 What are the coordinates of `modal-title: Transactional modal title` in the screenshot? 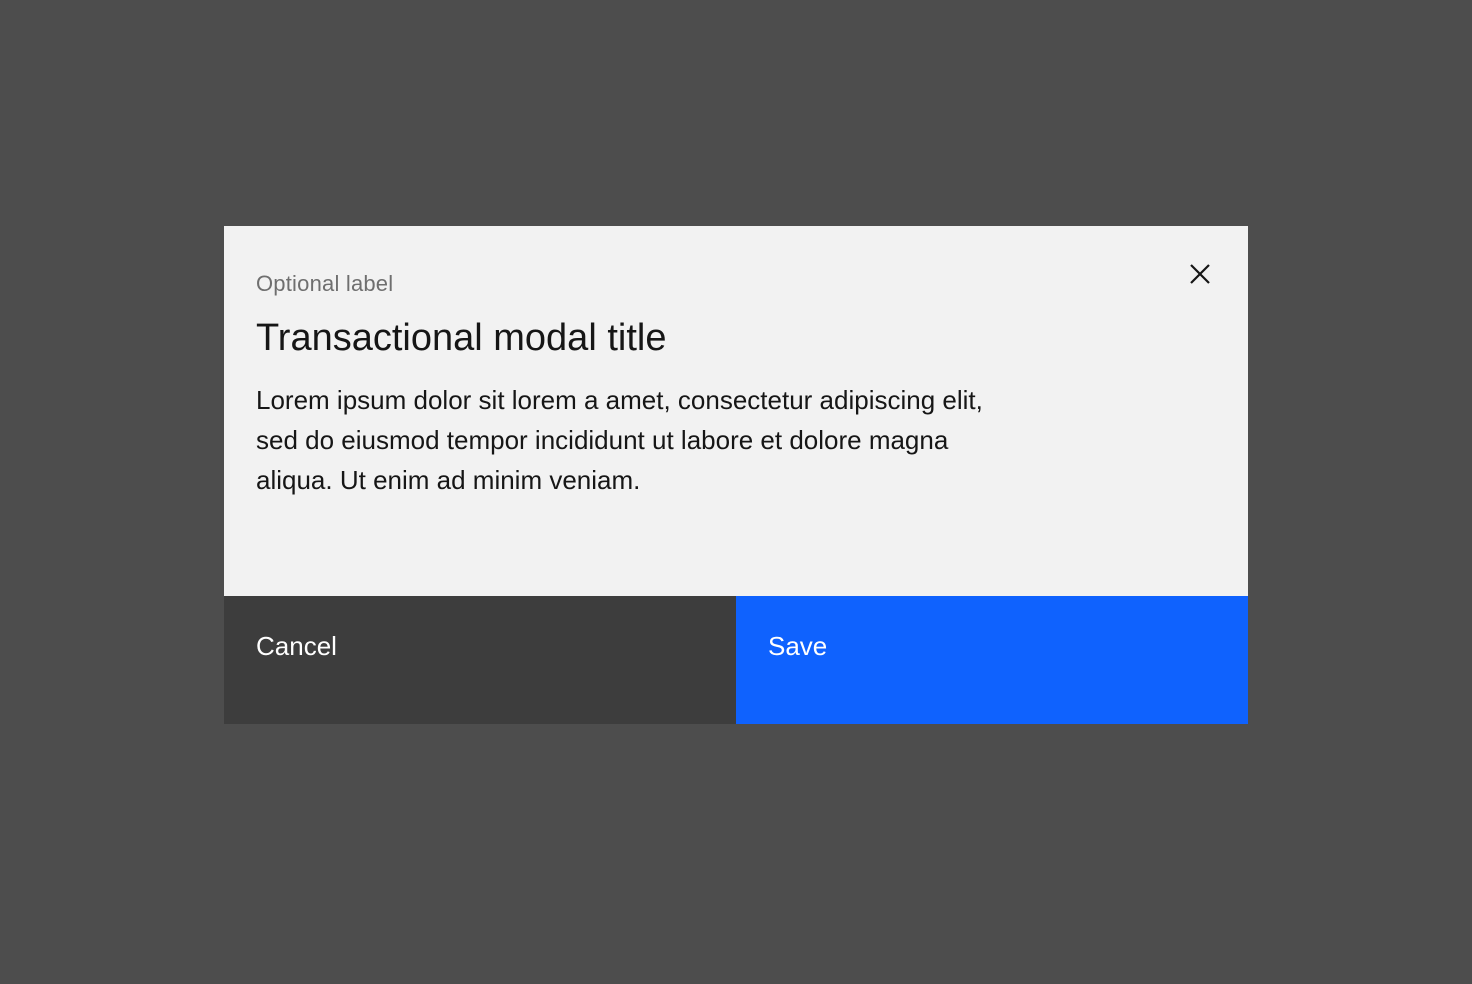 It's located at (461, 338).